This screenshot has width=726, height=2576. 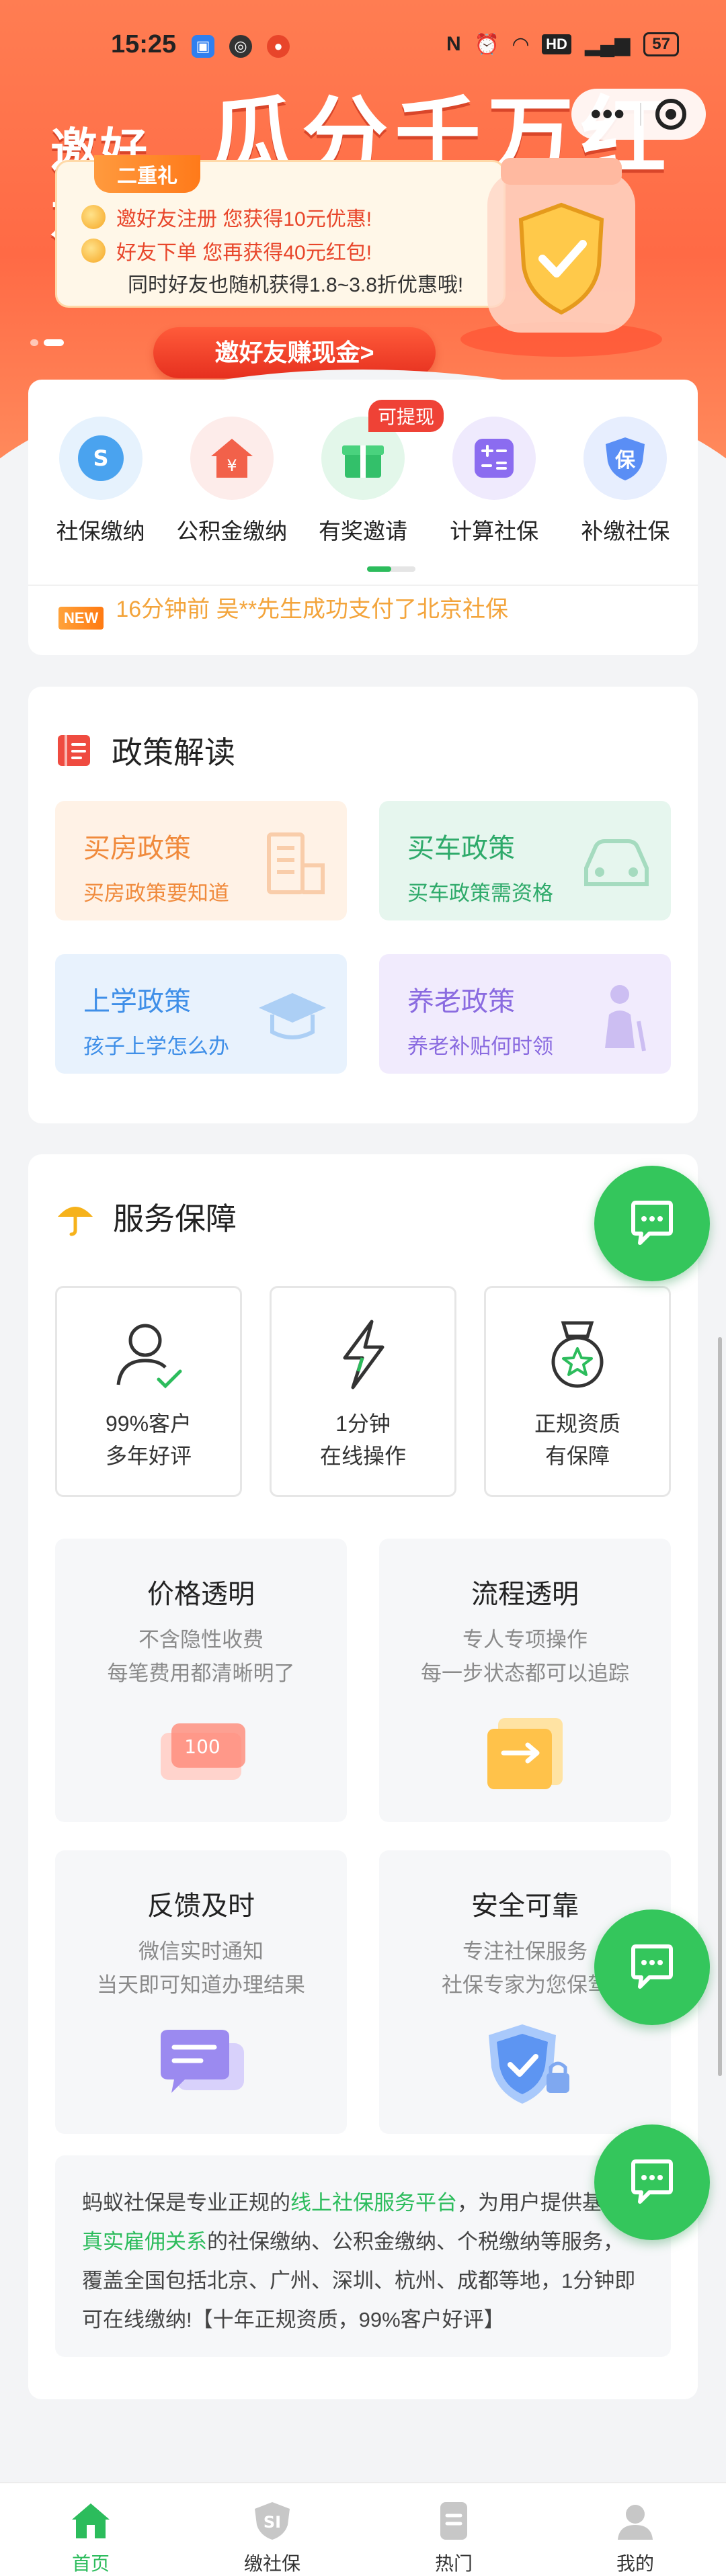 I want to click on graduation-cap-icon, so click(x=292, y=1016).